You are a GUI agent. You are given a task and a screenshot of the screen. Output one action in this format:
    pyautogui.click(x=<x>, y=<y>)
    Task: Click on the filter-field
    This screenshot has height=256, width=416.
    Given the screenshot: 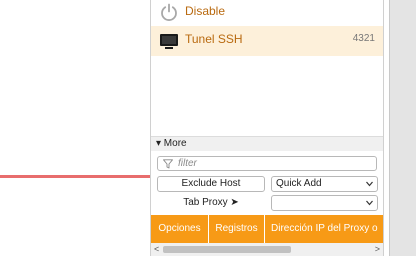 What is the action you would take?
    pyautogui.click(x=267, y=163)
    